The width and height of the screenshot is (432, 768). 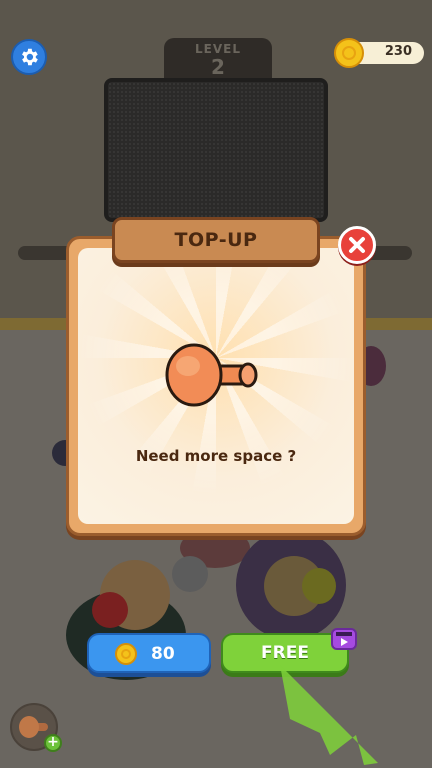 I want to click on close-button, so click(x=357, y=245).